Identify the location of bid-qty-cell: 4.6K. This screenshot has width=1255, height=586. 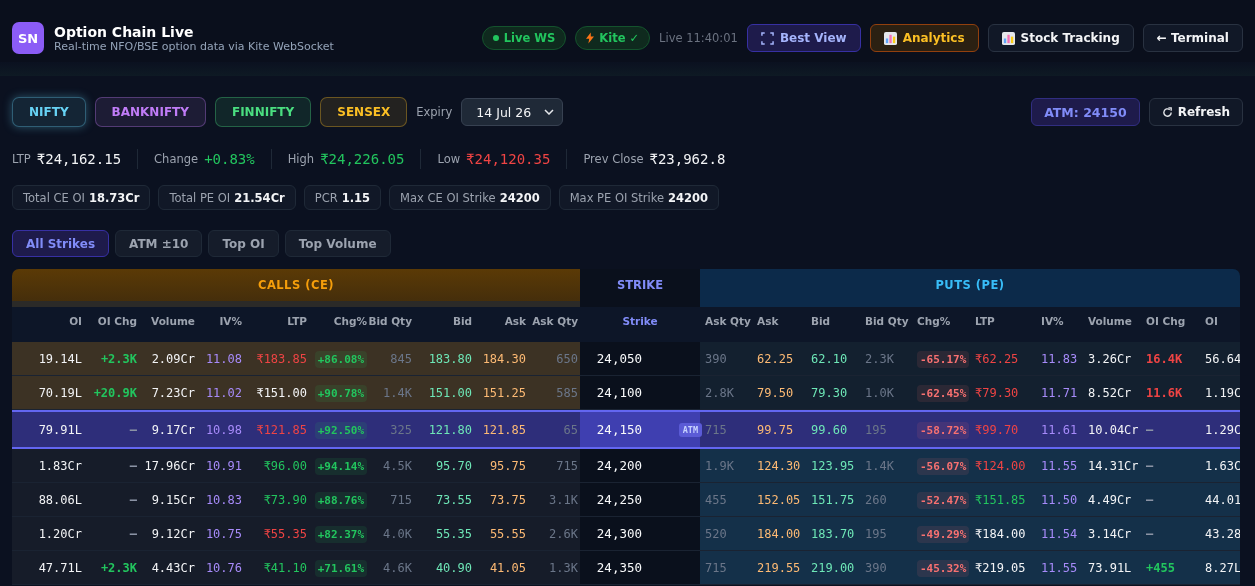
(397, 567).